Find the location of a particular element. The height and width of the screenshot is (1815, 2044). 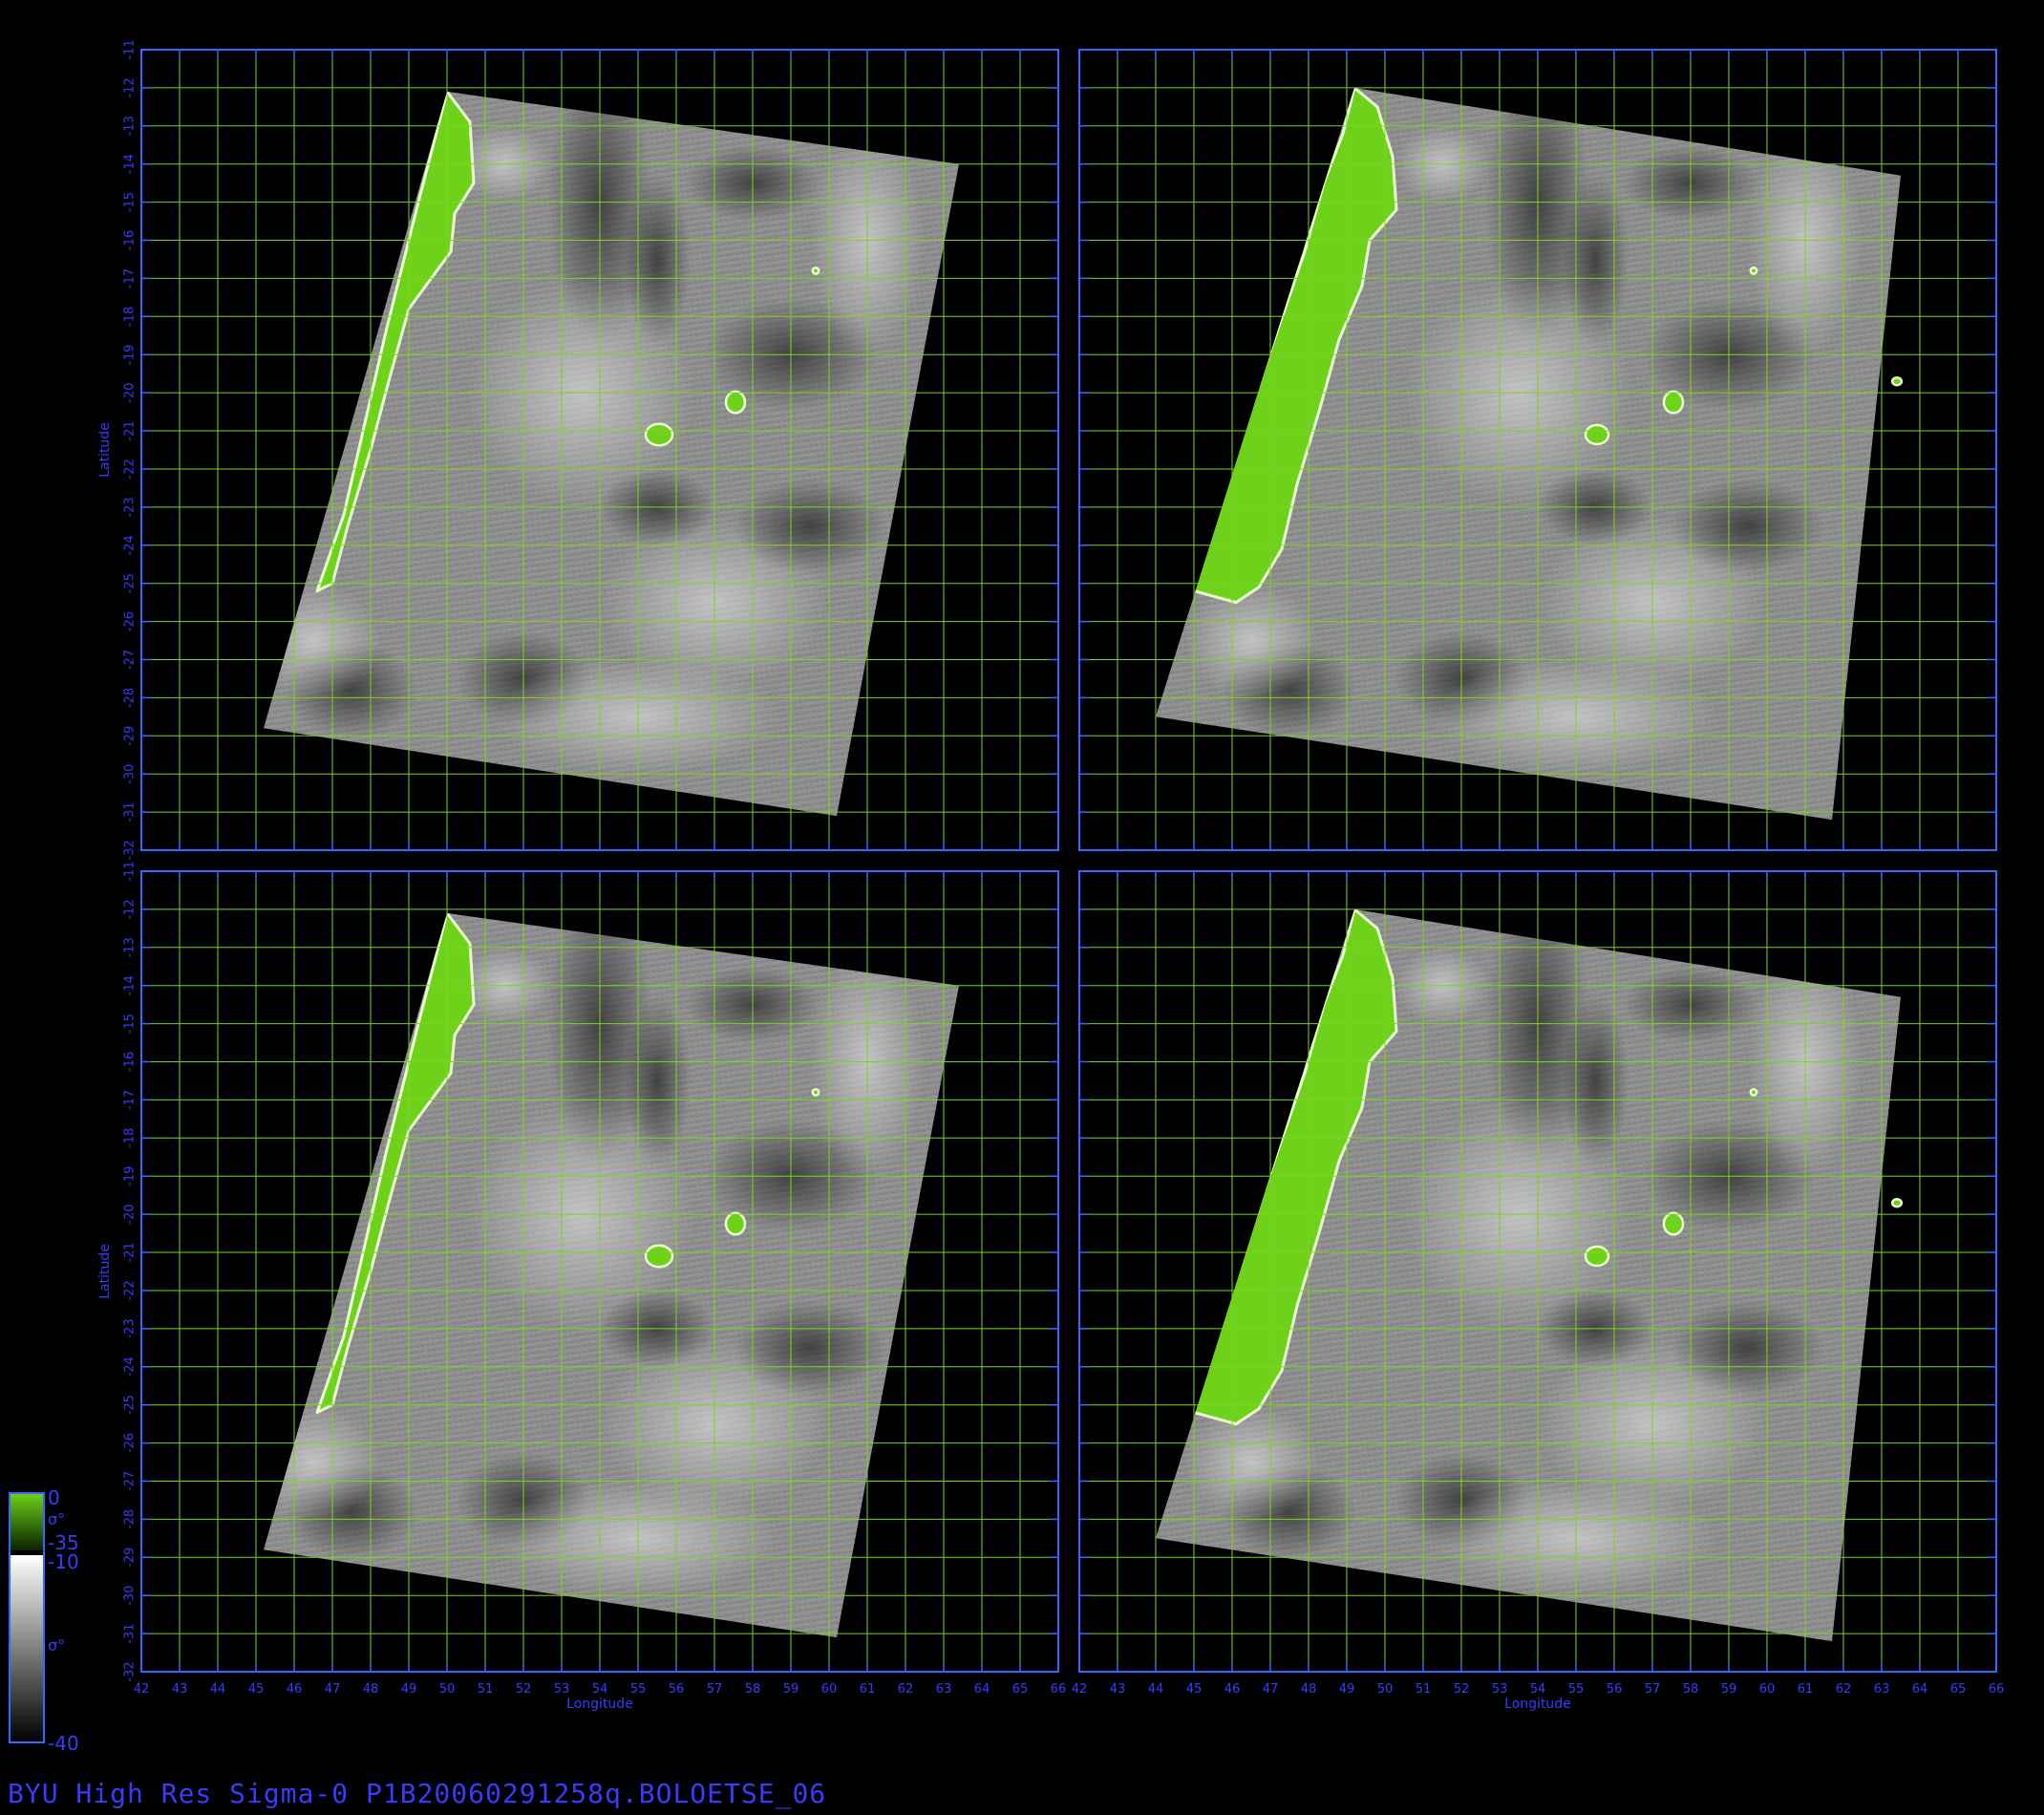

y-tick-label: -21 is located at coordinates (130, 430).